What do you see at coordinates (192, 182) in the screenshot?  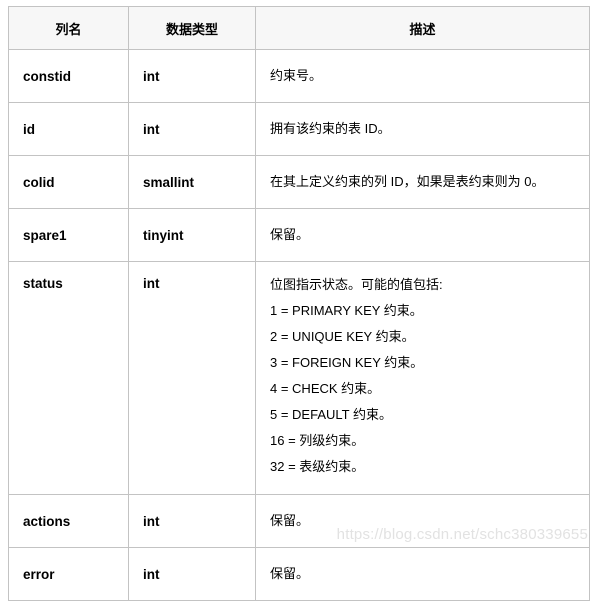 I see `cell-data-type: smallint` at bounding box center [192, 182].